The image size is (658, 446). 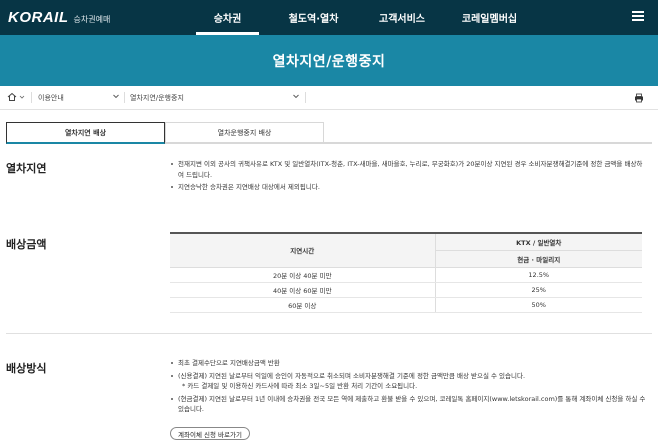 I want to click on main-menu: 승차권 철도역·열차 고객서비스 코레일멤버십, so click(x=363, y=17).